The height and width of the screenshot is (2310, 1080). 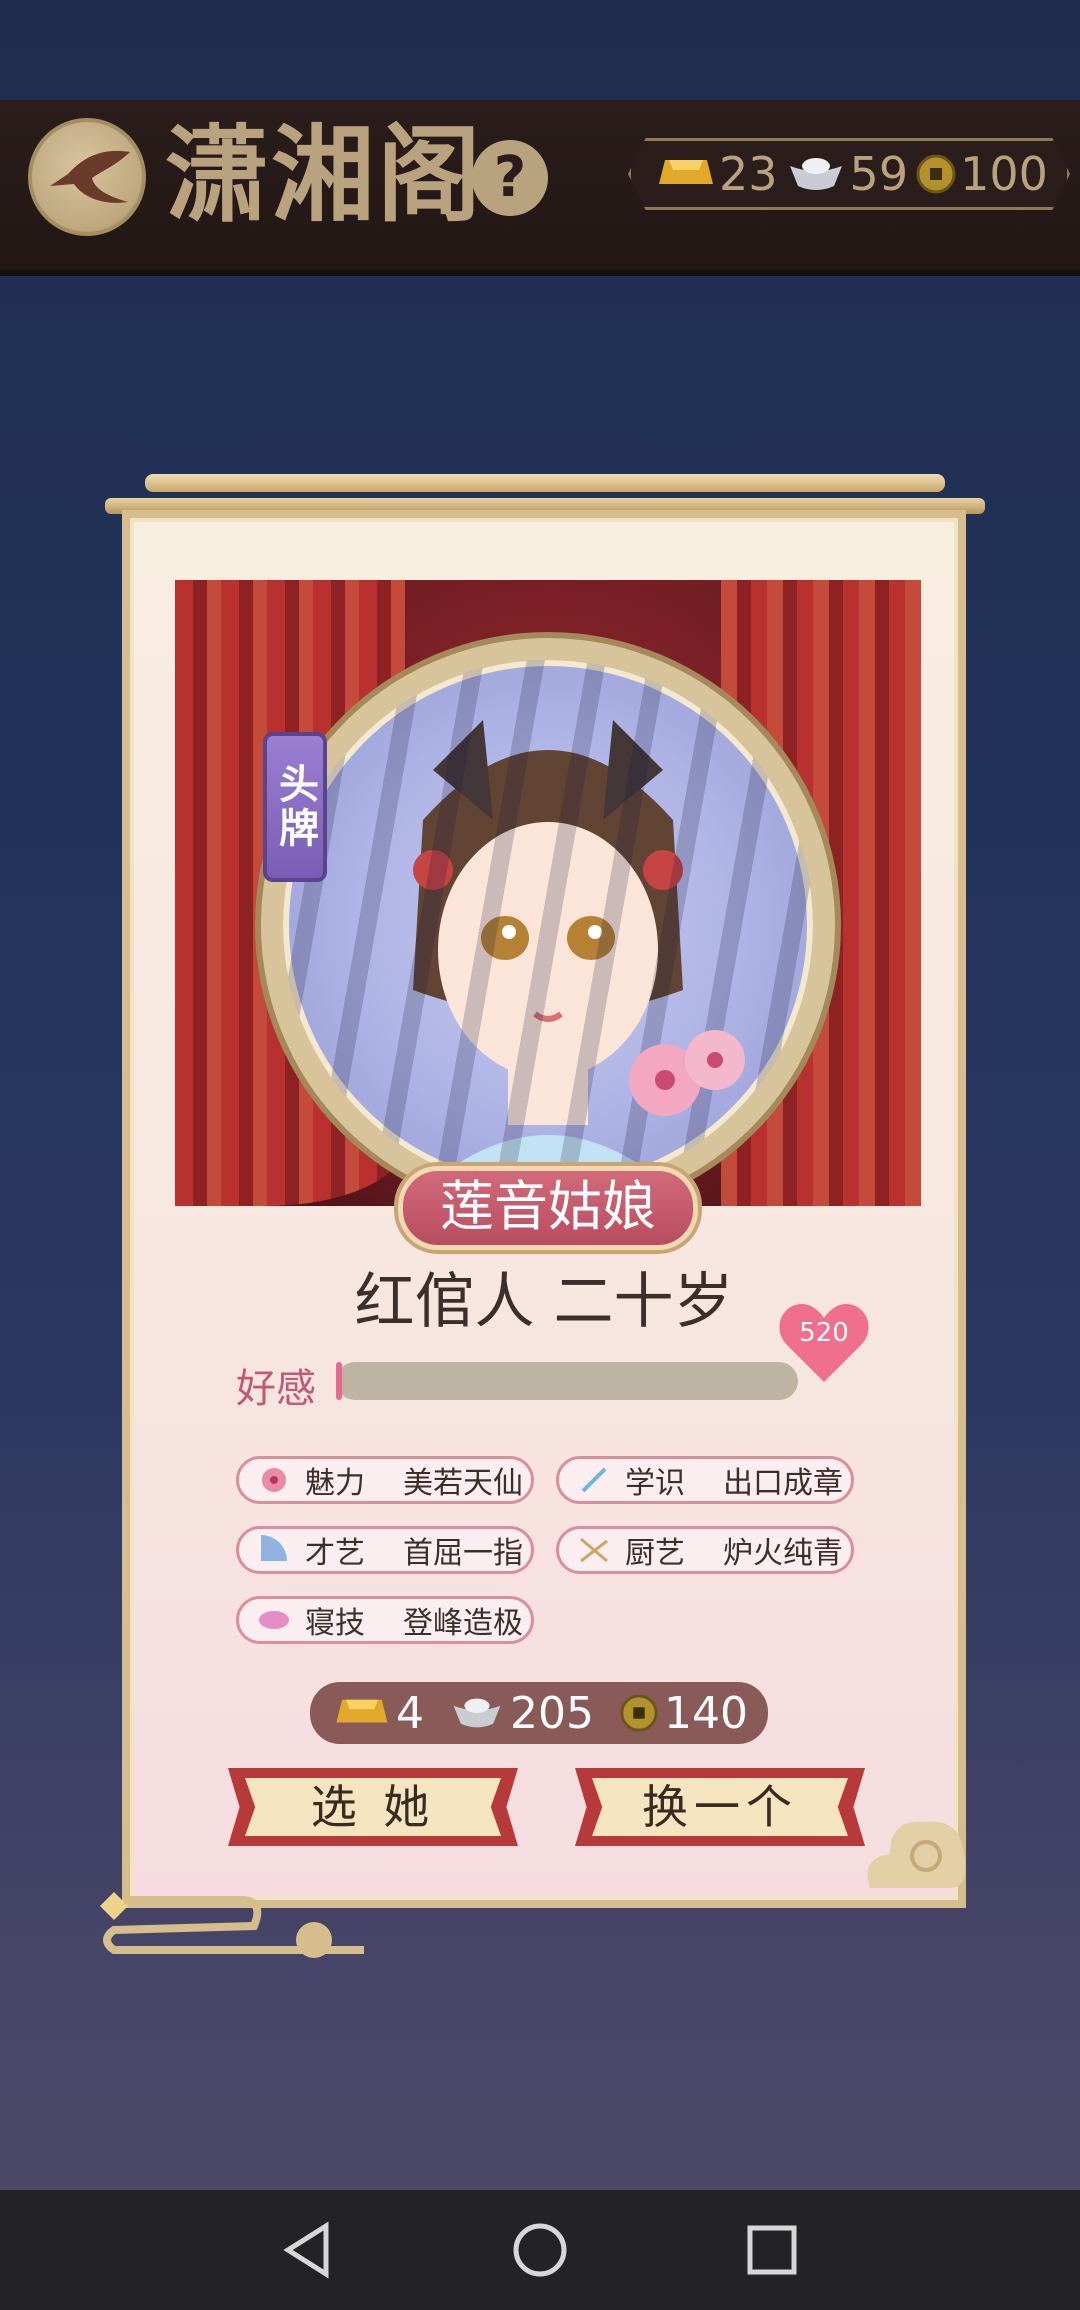 I want to click on price-coin: 140, so click(x=684, y=1713).